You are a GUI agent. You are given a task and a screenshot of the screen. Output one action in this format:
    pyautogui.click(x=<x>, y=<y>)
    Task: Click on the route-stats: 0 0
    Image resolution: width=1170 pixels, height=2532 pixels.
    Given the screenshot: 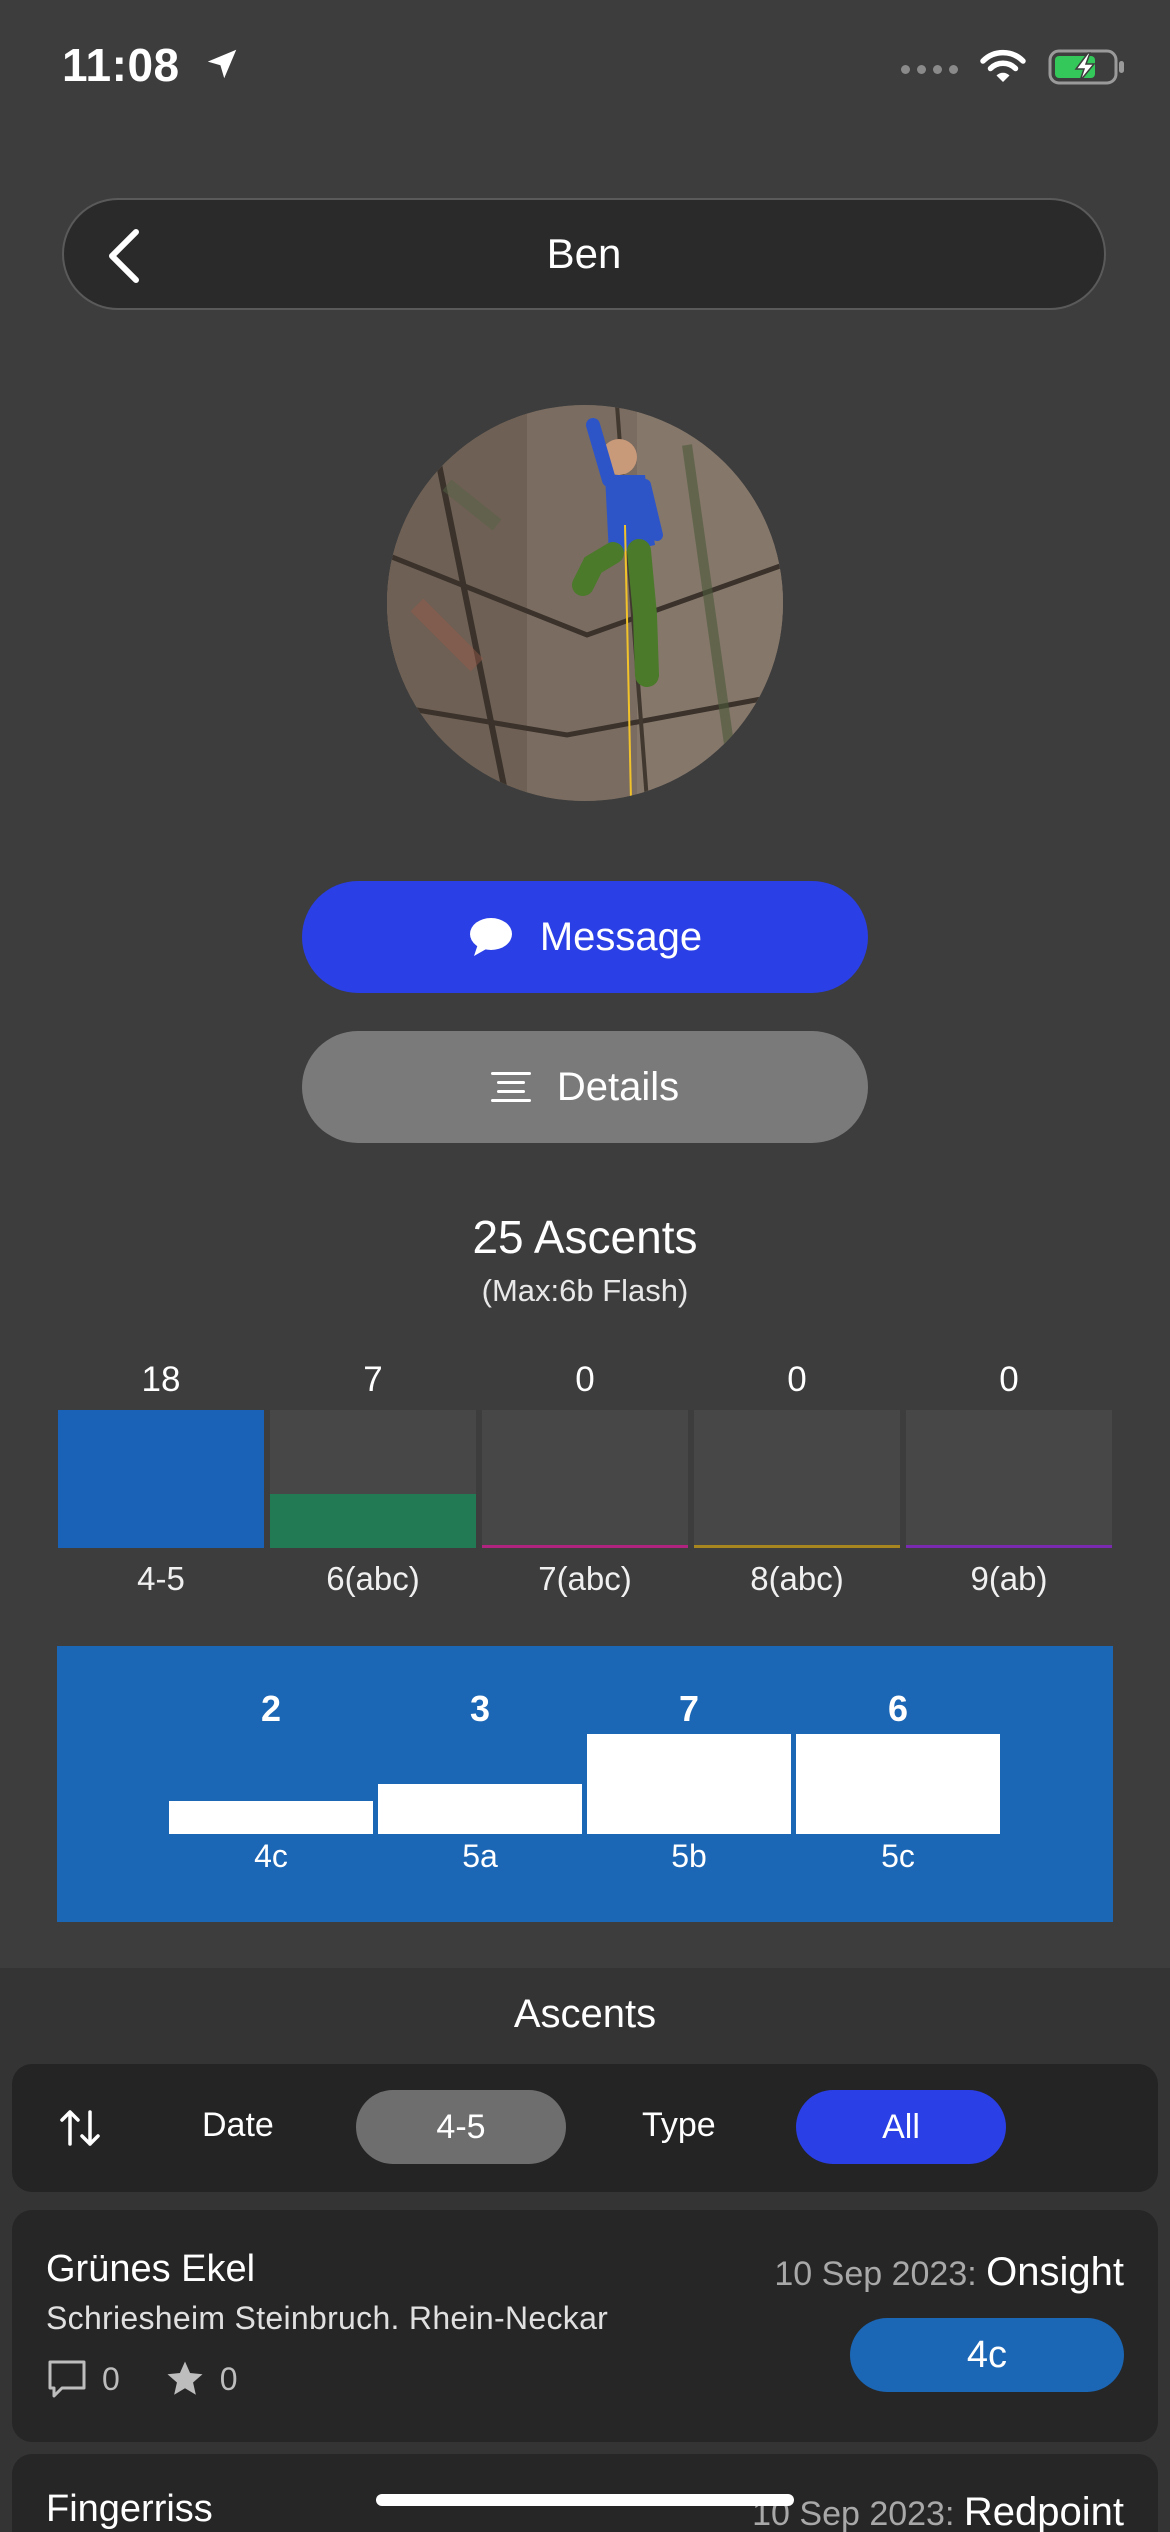 What is the action you would take?
    pyautogui.click(x=142, y=2379)
    